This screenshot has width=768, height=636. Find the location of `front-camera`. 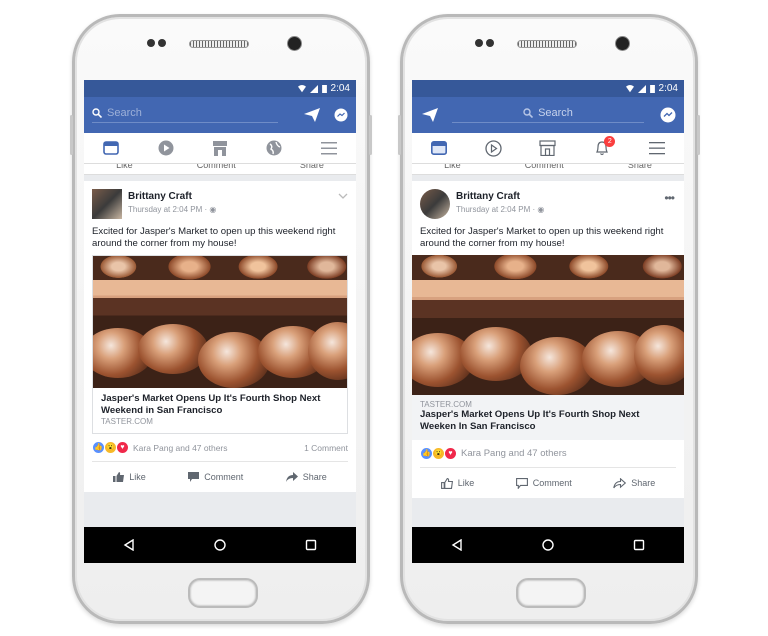

front-camera is located at coordinates (622, 43).